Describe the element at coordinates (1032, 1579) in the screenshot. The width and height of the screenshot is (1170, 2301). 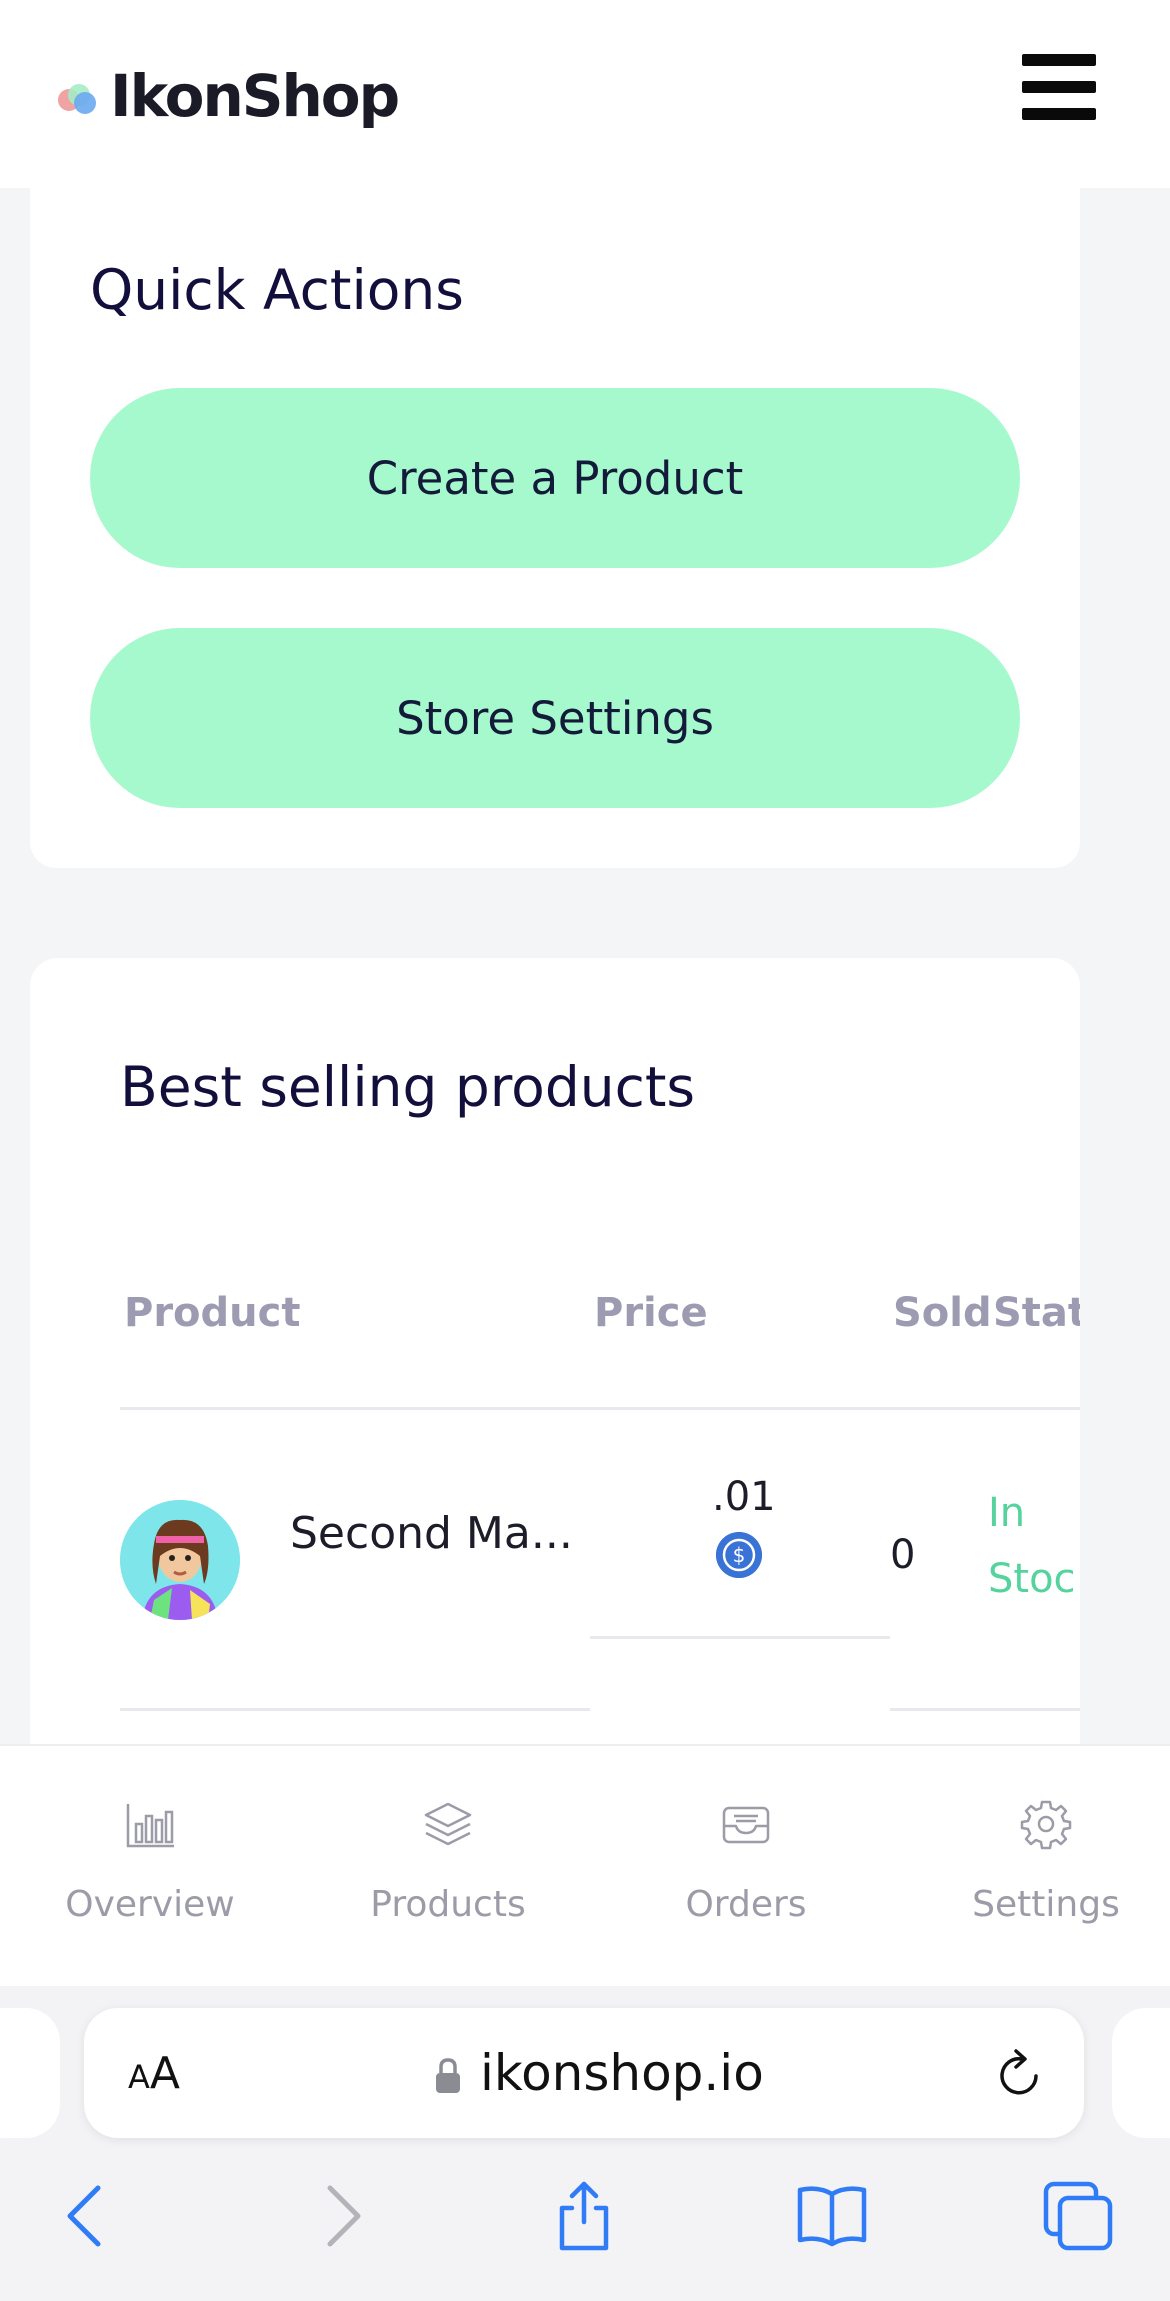
I see `status-line-2: Stoc` at that location.